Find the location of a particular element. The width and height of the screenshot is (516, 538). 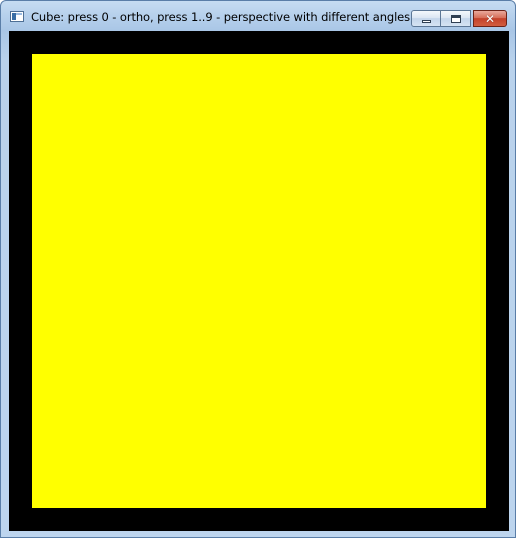

minimize-icon is located at coordinates (426, 21).